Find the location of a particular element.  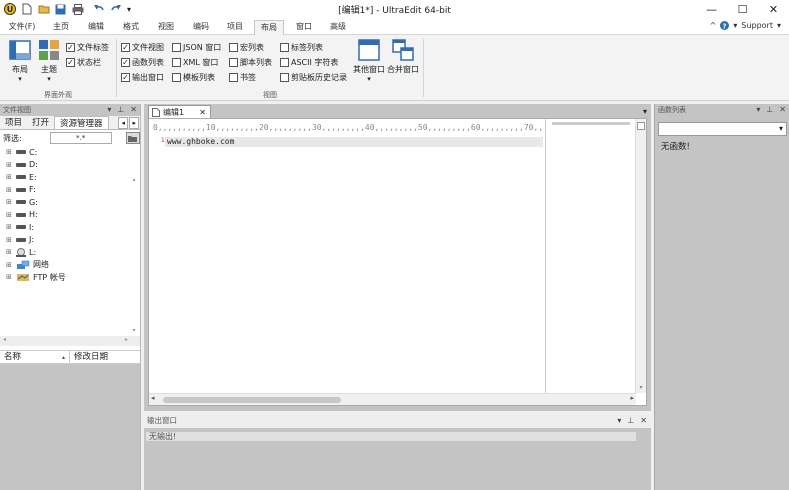

tree-vscroll: ▴ ▾ is located at coordinates (134, 255).